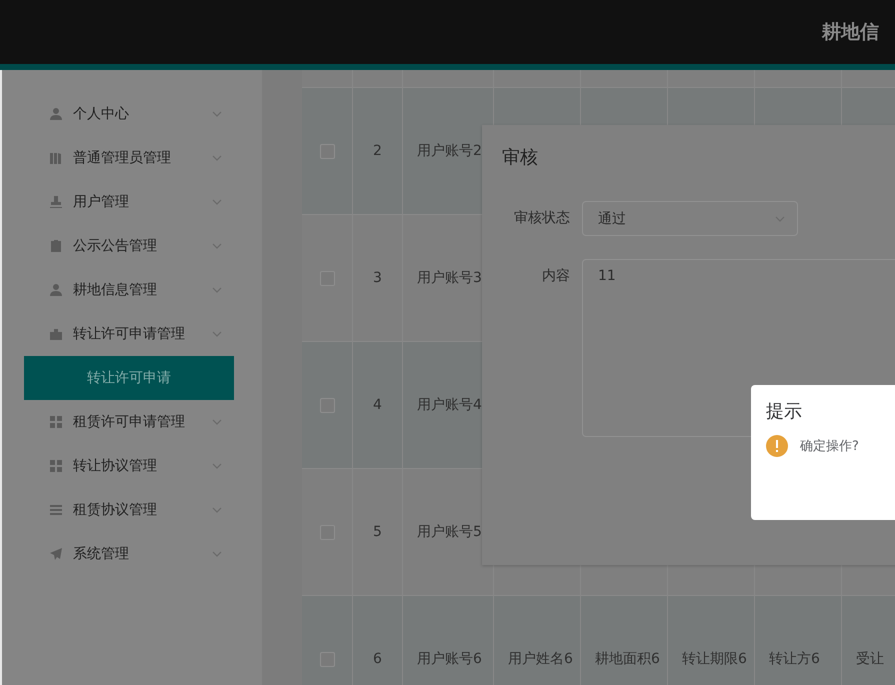 The height and width of the screenshot is (685, 895). I want to click on table-cell: 4, so click(378, 405).